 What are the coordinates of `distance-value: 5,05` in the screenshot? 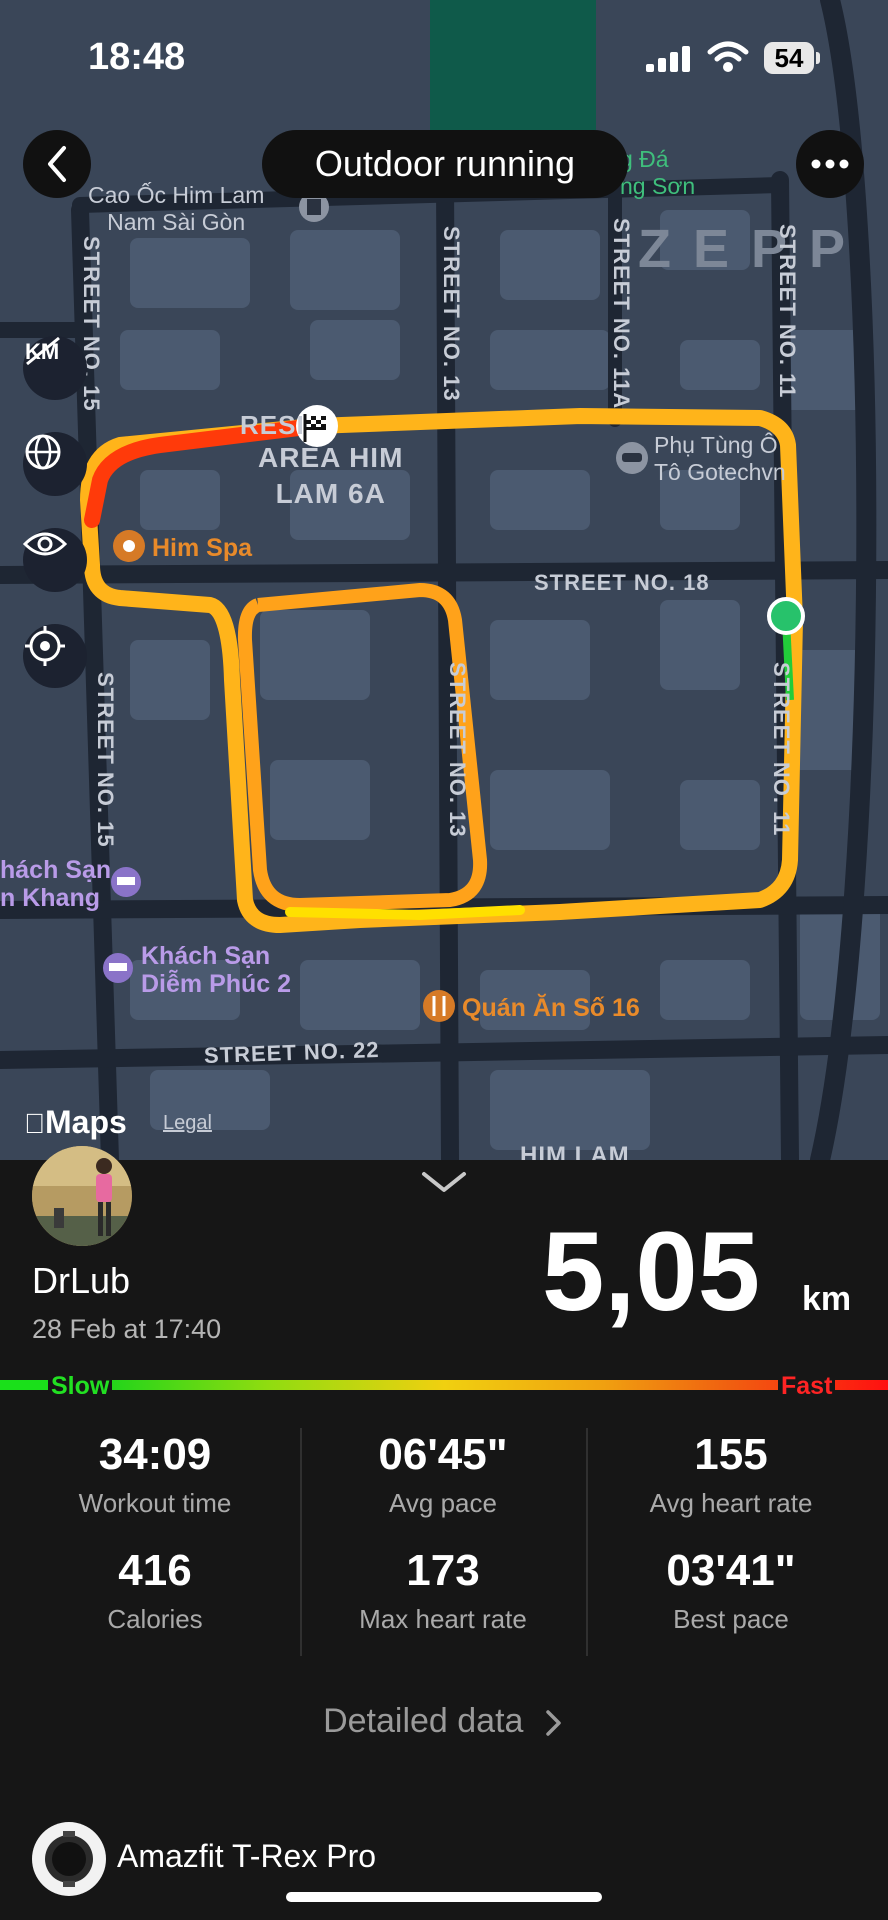 It's located at (651, 1271).